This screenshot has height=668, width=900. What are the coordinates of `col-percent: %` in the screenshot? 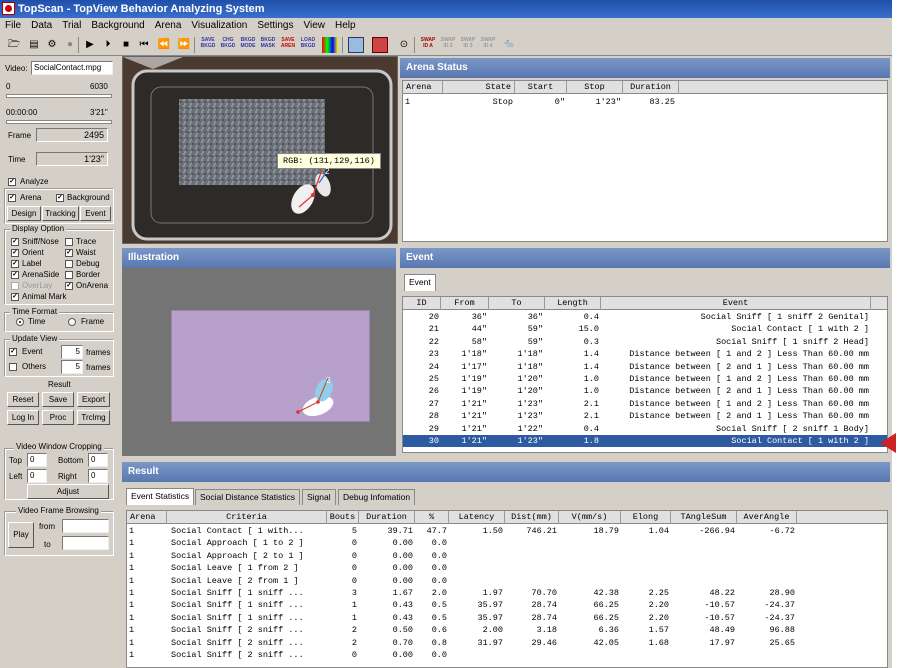 It's located at (432, 517).